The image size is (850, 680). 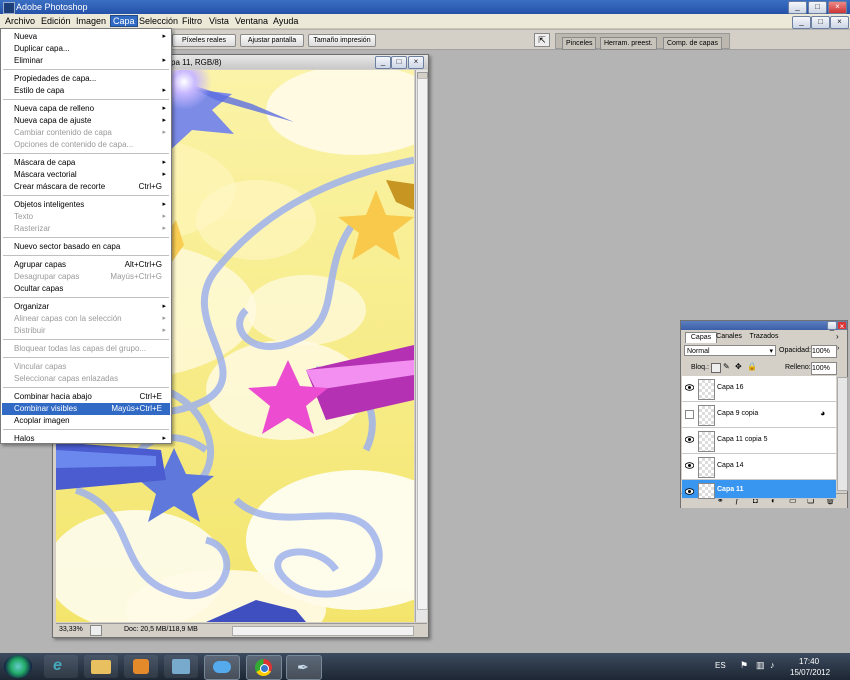 What do you see at coordinates (759, 389) in the screenshot?
I see `layer-row: Capa 16` at bounding box center [759, 389].